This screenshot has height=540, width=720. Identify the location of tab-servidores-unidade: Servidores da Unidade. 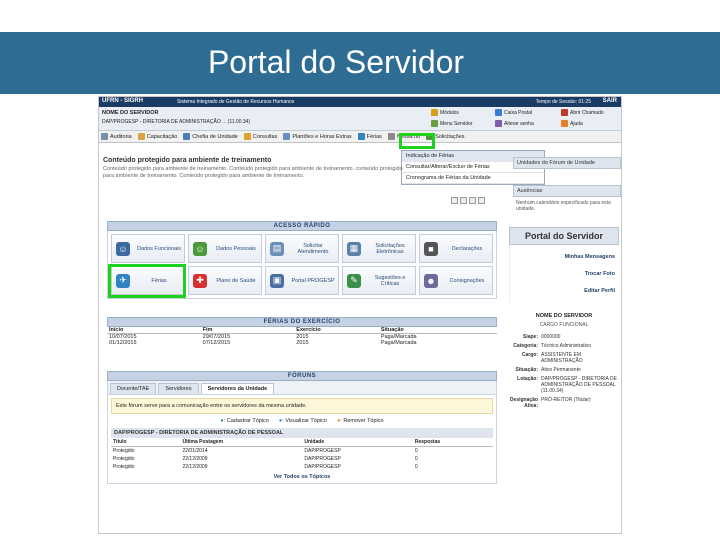
(237, 388).